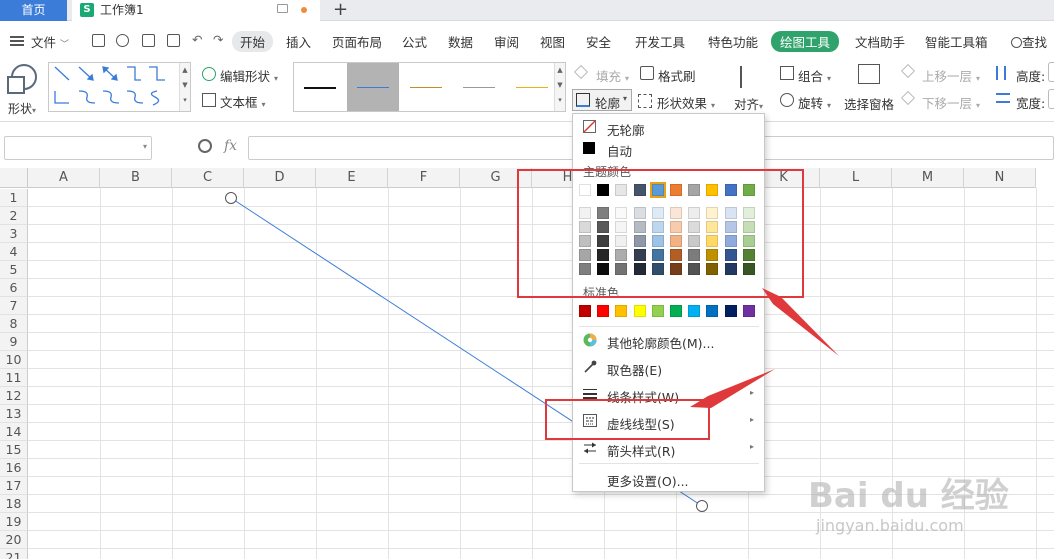 The image size is (1054, 559). Describe the element at coordinates (122, 40) in the screenshot. I see `export-icon` at that location.